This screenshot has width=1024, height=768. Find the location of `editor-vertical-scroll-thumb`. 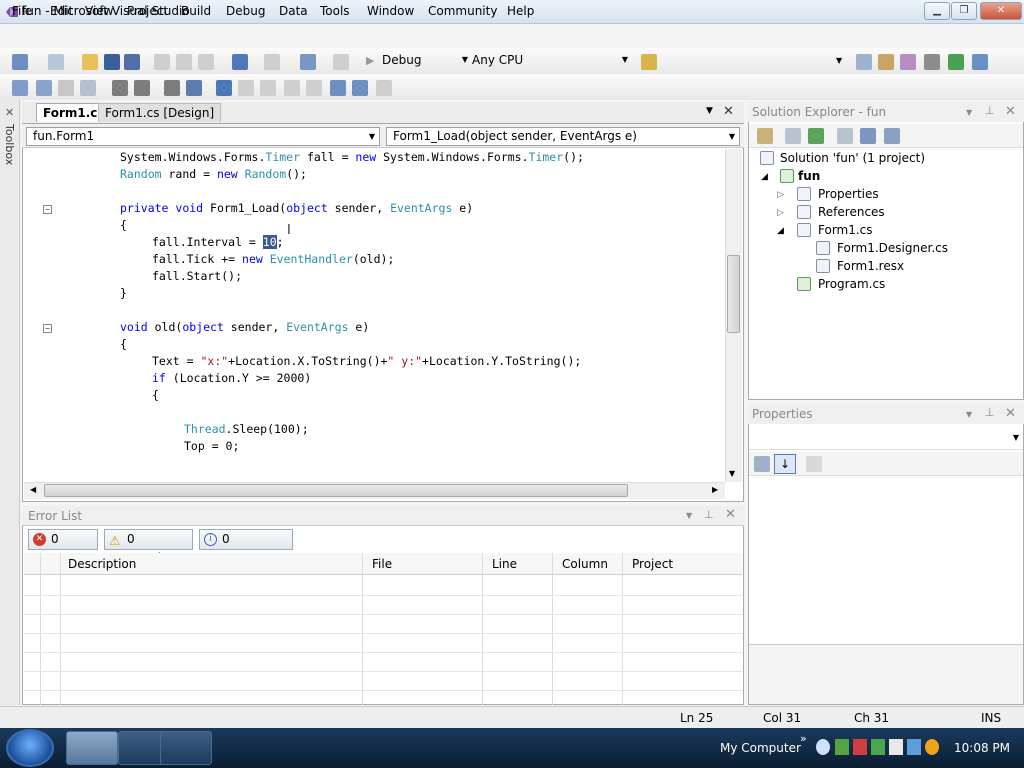

editor-vertical-scroll-thumb is located at coordinates (733, 294).